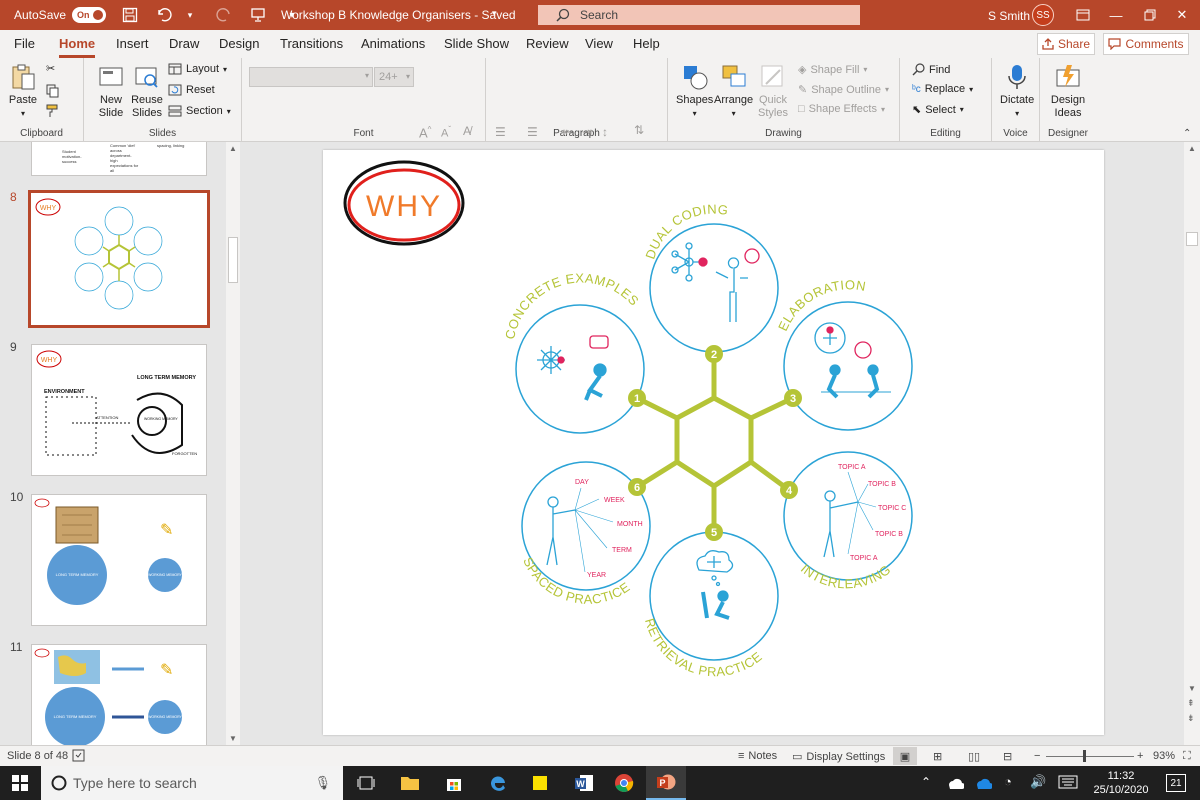 Image resolution: width=1200 pixels, height=800 pixels. What do you see at coordinates (119, 694) in the screenshot?
I see `slide-thumbnail-11: ✎ LONG TERM MEMORY WORKING MEMORY` at bounding box center [119, 694].